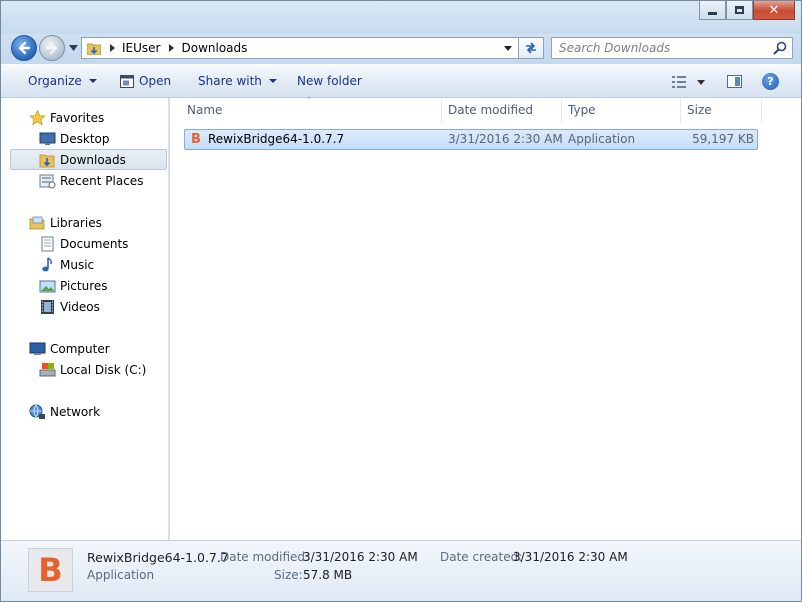 This screenshot has height=602, width=802. I want to click on file-thumbnail: B, so click(50, 570).